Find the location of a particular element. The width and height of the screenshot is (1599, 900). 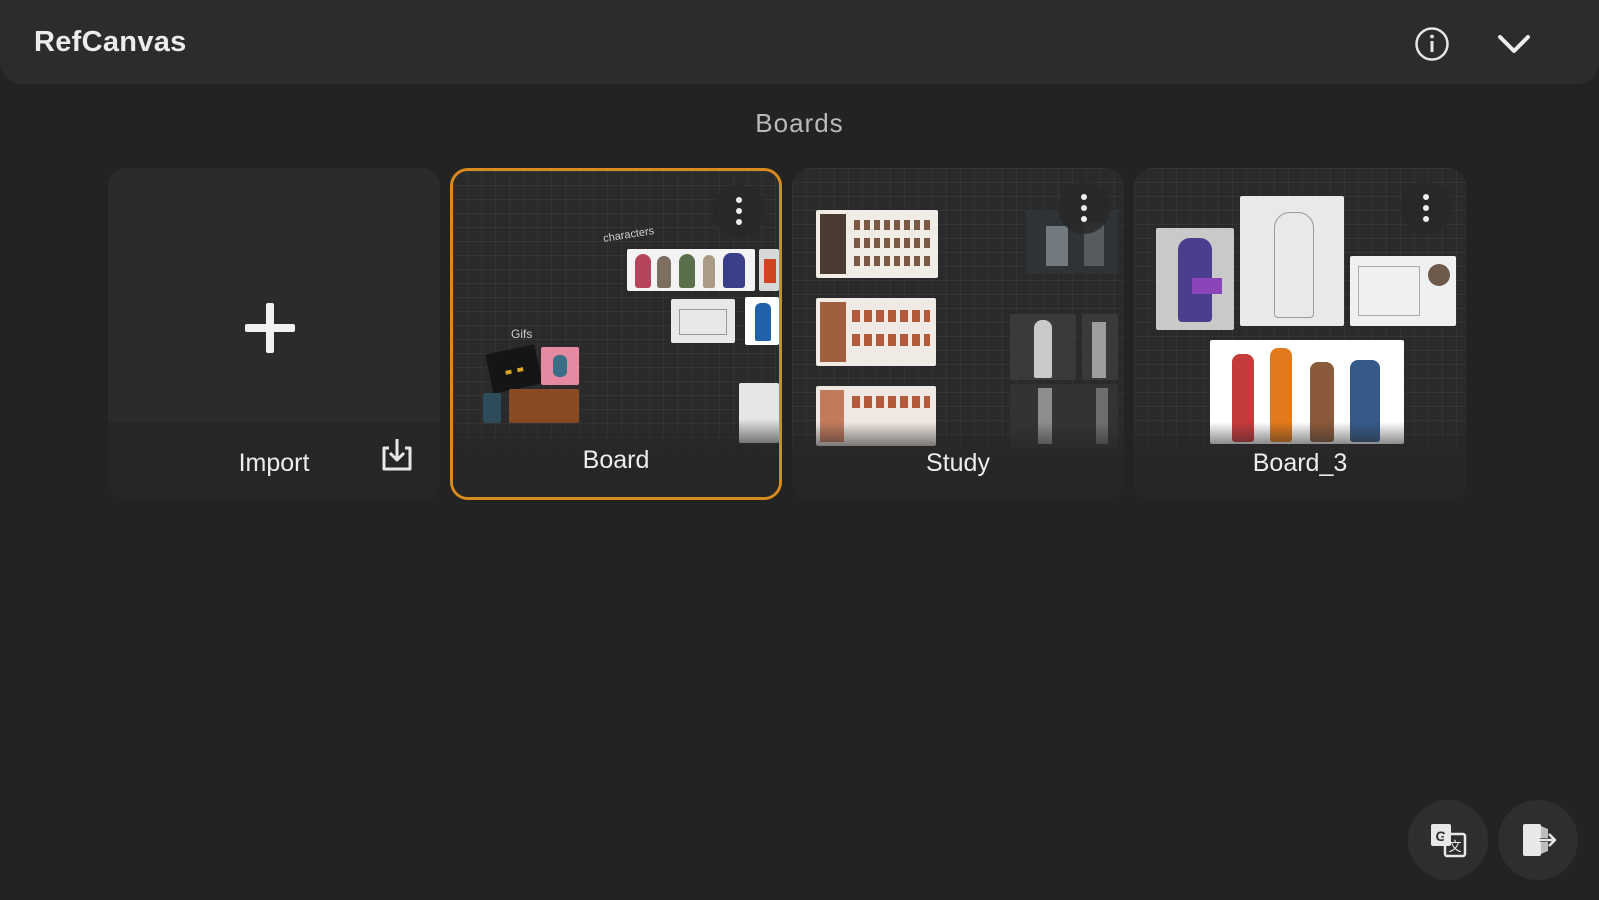

board-annotation-gifs: Gifs is located at coordinates (522, 334).